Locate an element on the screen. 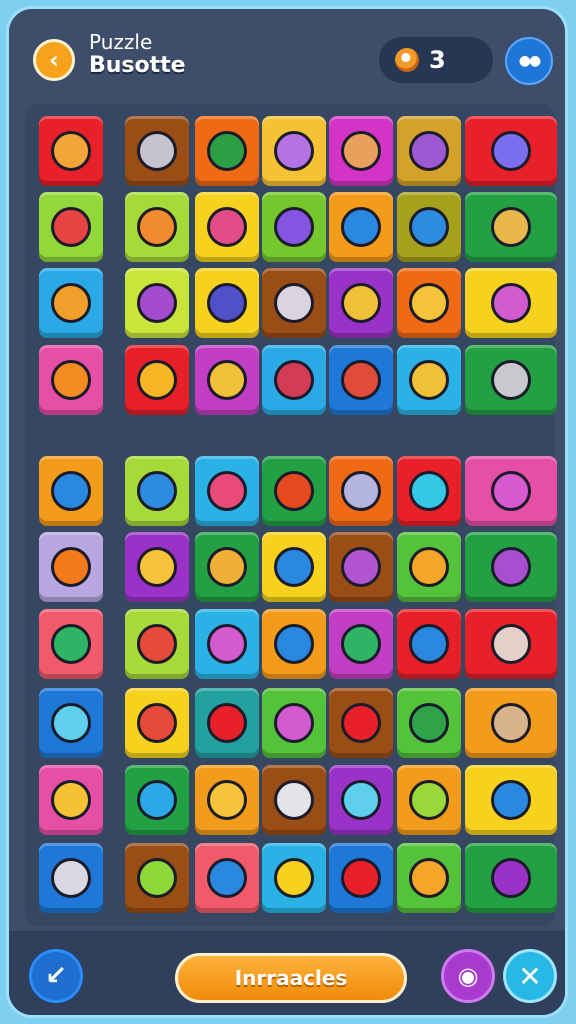 The width and height of the screenshot is (576, 1024). undo-button: ↙ is located at coordinates (56, 976).